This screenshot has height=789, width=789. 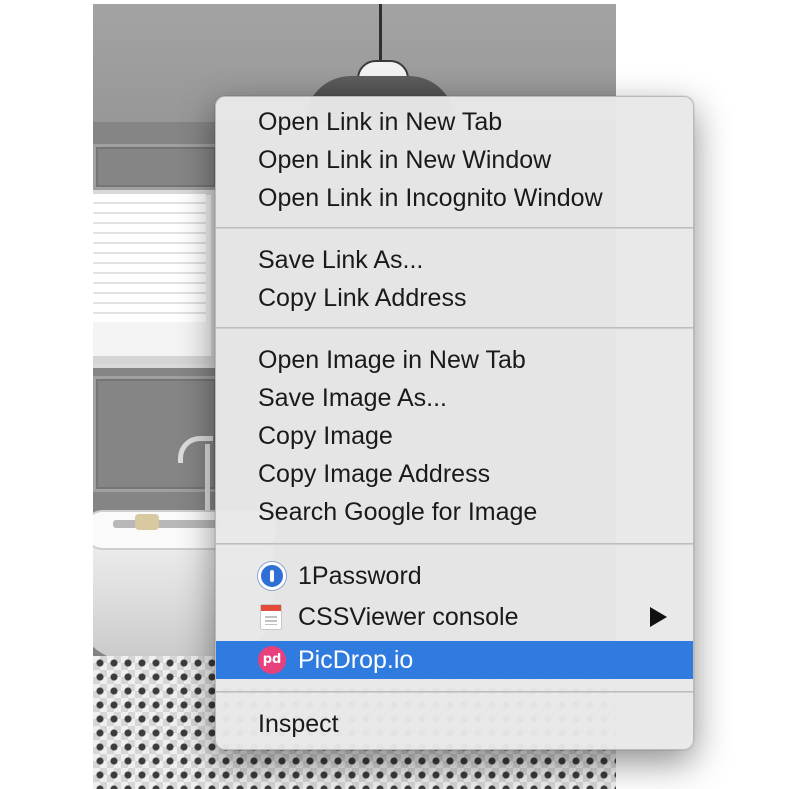 What do you see at coordinates (272, 576) in the screenshot?
I see `1password-icon` at bounding box center [272, 576].